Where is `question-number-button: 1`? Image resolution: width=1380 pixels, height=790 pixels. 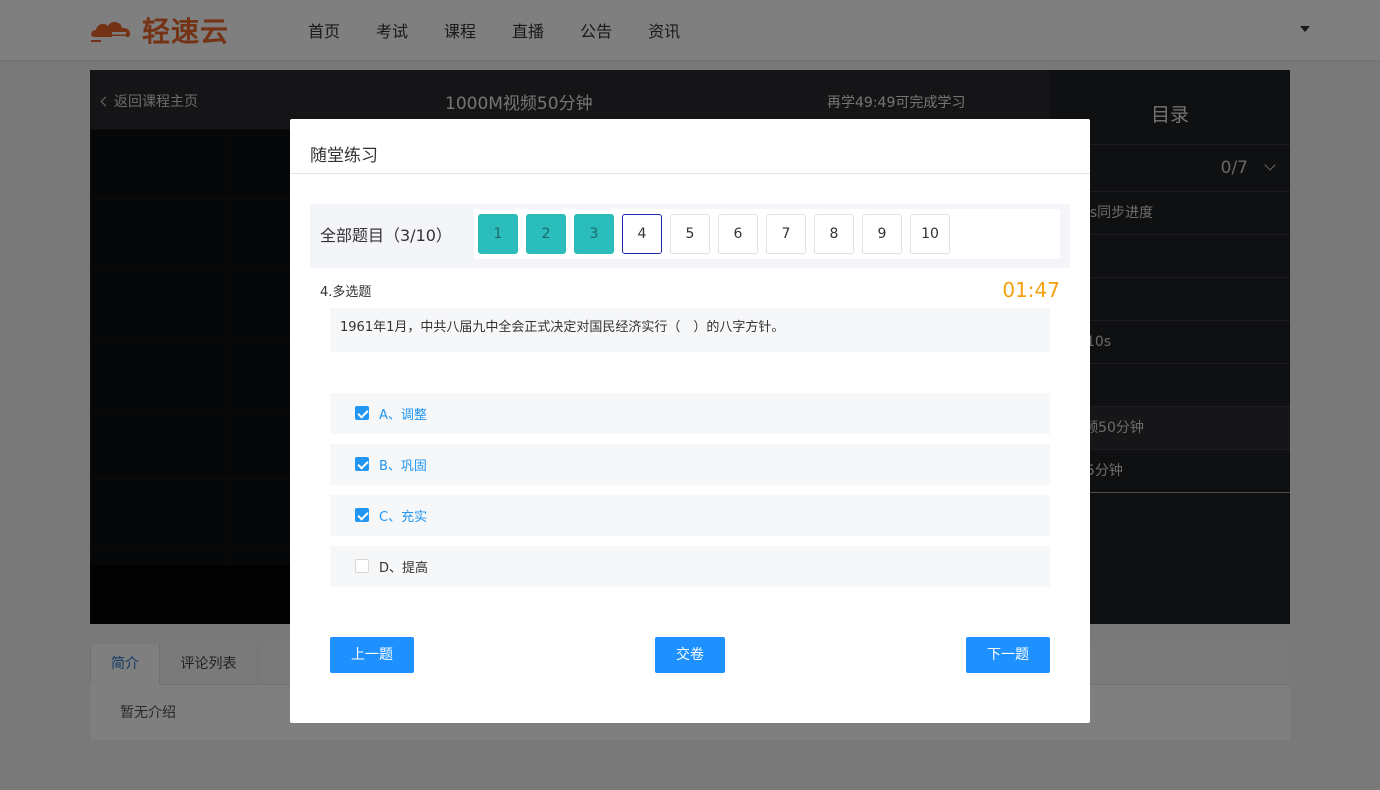
question-number-button: 1 is located at coordinates (498, 234).